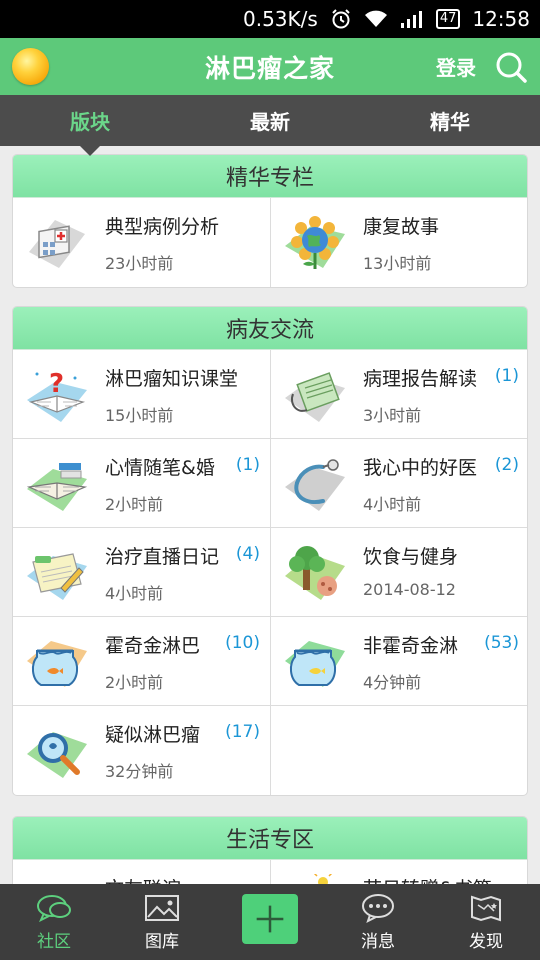  I want to click on community-icon, so click(54, 908).